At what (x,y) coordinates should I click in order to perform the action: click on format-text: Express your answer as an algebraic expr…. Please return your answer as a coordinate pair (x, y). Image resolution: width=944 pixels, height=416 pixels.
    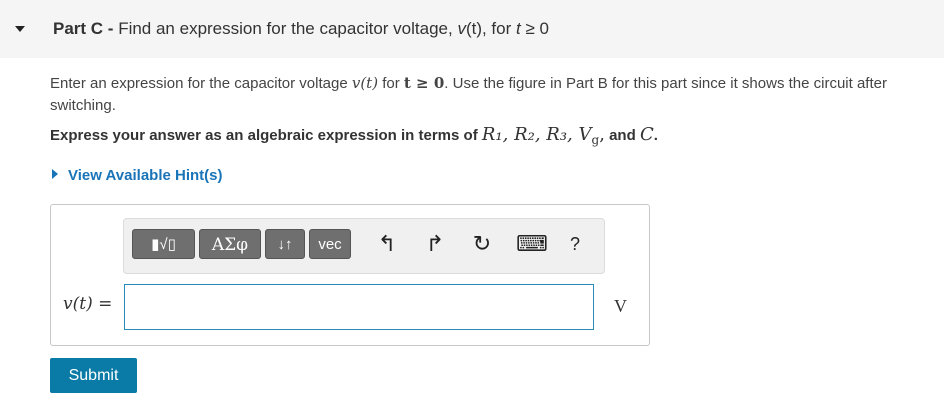
    Looking at the image, I should click on (266, 135).